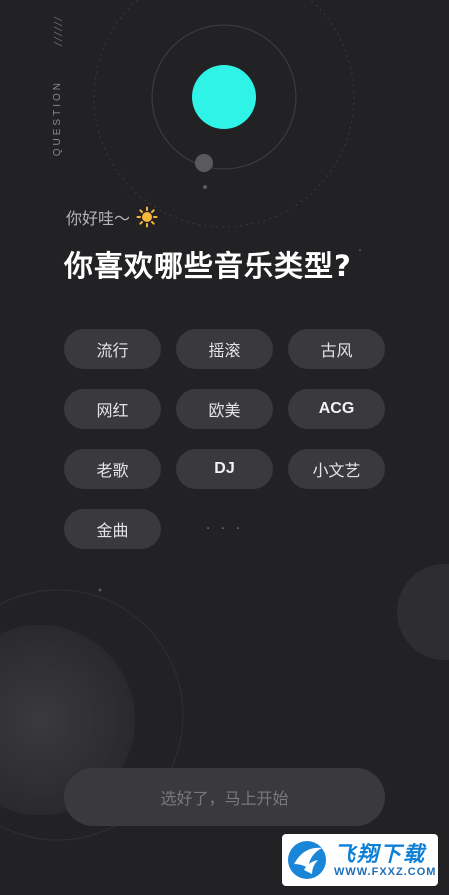  Describe the element at coordinates (423, 612) in the screenshot. I see `right-edge-planet` at that location.